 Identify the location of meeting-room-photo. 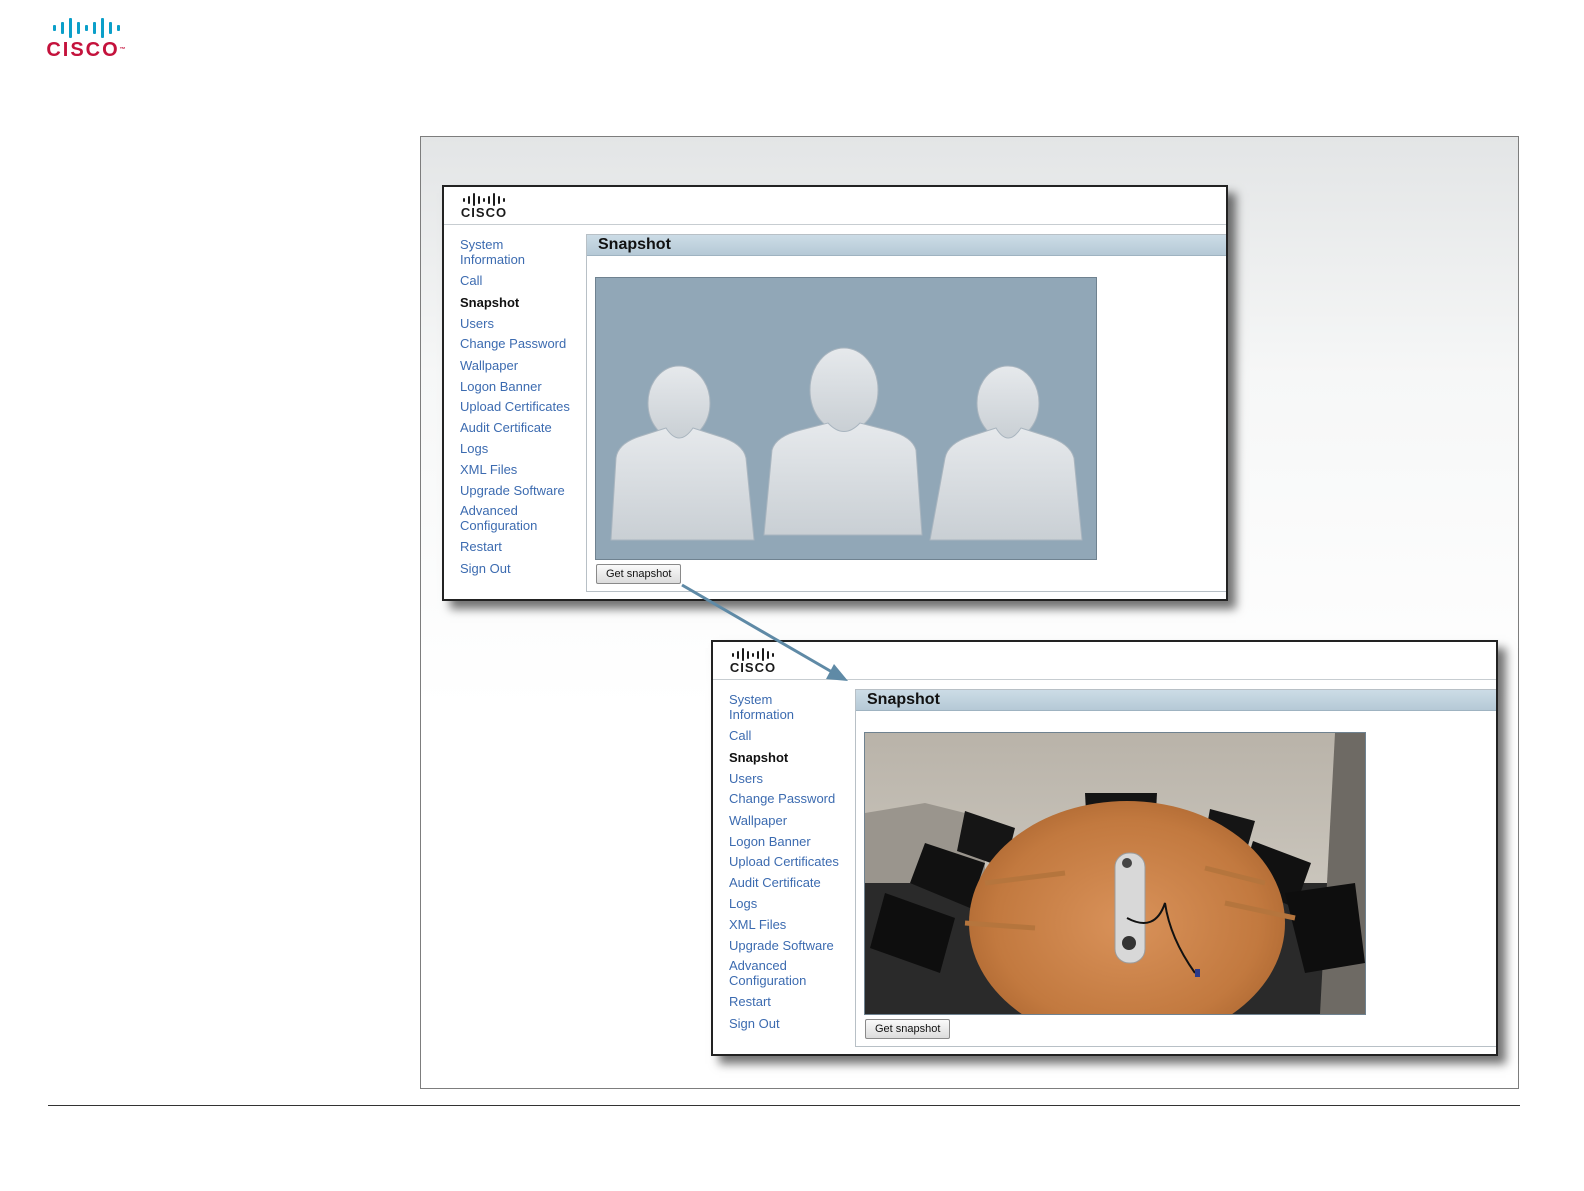
(1115, 873).